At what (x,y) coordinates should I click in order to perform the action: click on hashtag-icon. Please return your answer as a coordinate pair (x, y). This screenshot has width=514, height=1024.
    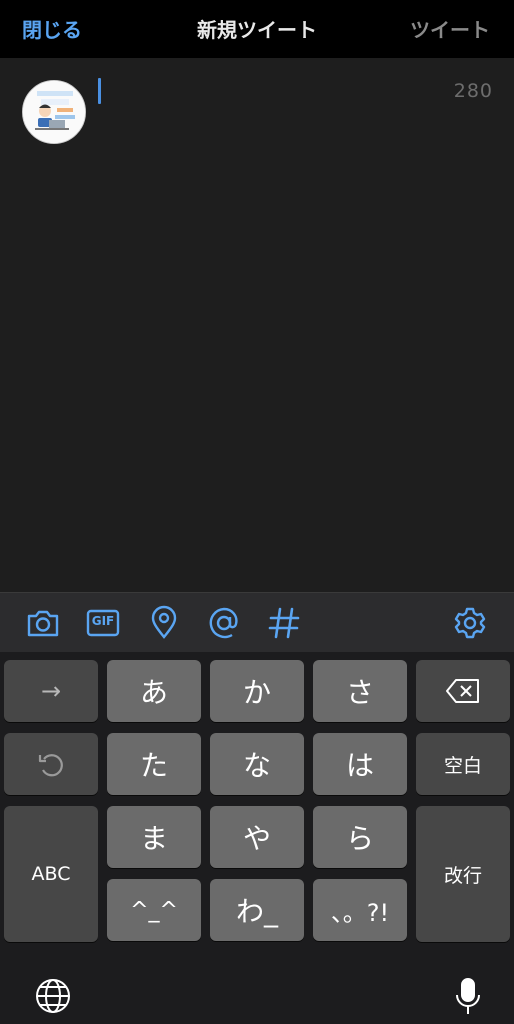
    Looking at the image, I should click on (284, 623).